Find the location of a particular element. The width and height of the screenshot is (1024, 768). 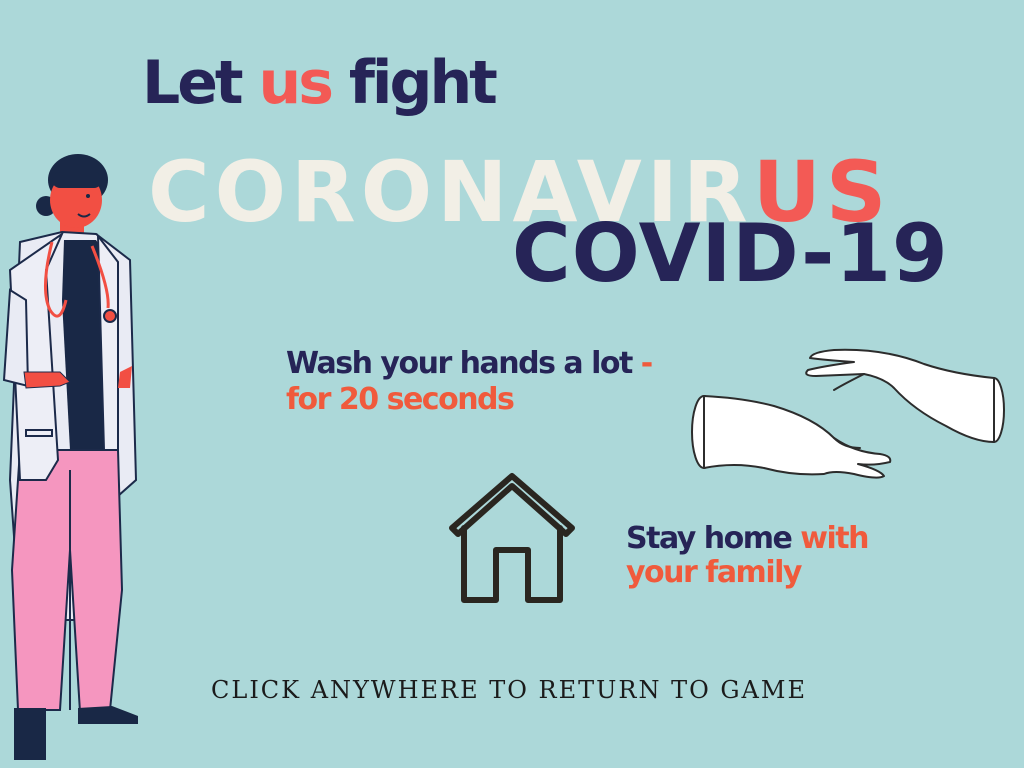

covid-title: COVID-19 is located at coordinates (730, 253).